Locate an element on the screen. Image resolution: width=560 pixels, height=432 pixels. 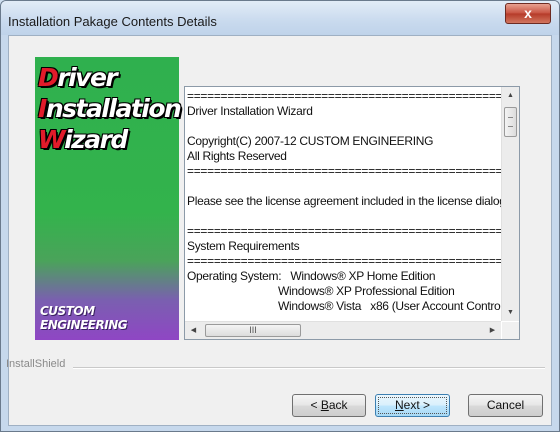
scroll-up-arrow-icon: ▲ is located at coordinates (510, 95).